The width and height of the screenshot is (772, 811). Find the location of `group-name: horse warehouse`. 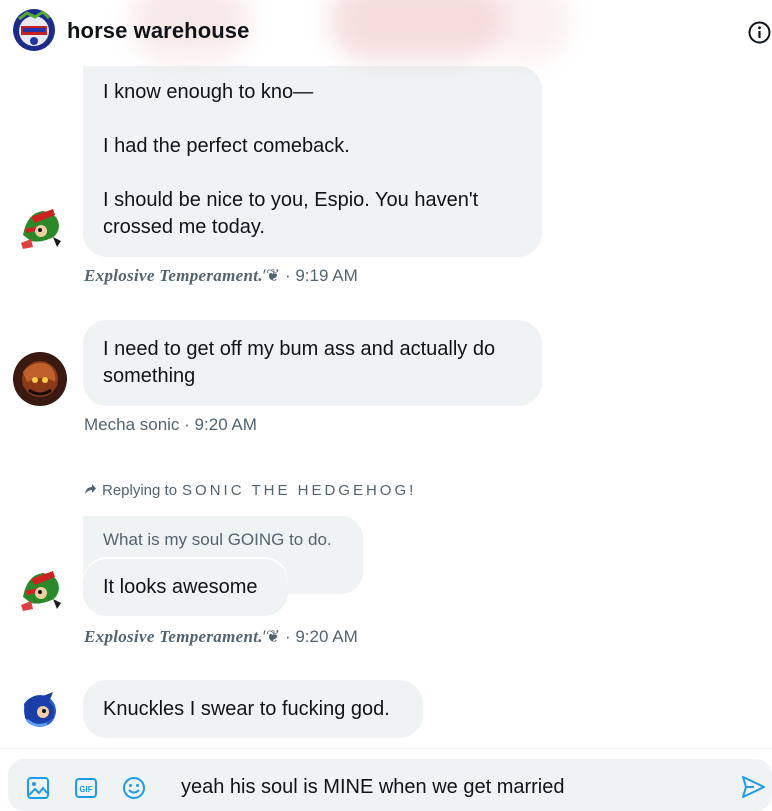

group-name: horse warehouse is located at coordinates (158, 31).